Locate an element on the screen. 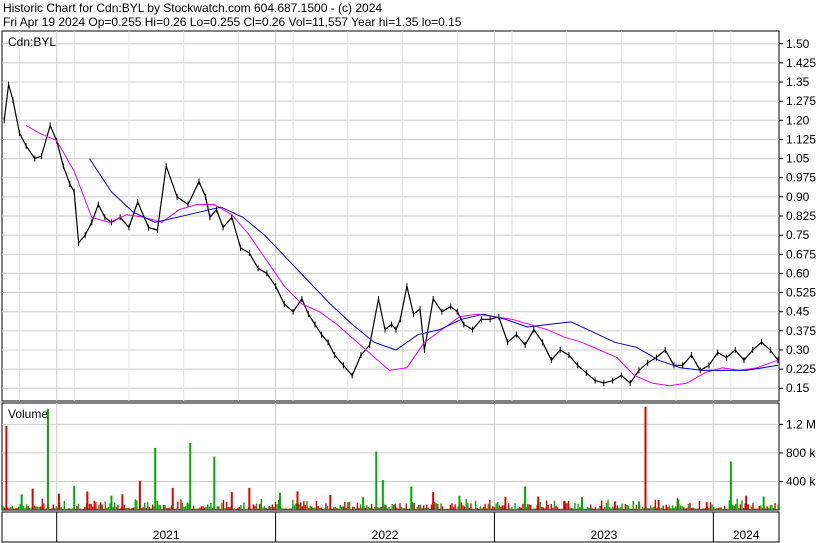 Image resolution: width=830 pixels, height=543 pixels. price-tick-label: 1.05 is located at coordinates (798, 159).